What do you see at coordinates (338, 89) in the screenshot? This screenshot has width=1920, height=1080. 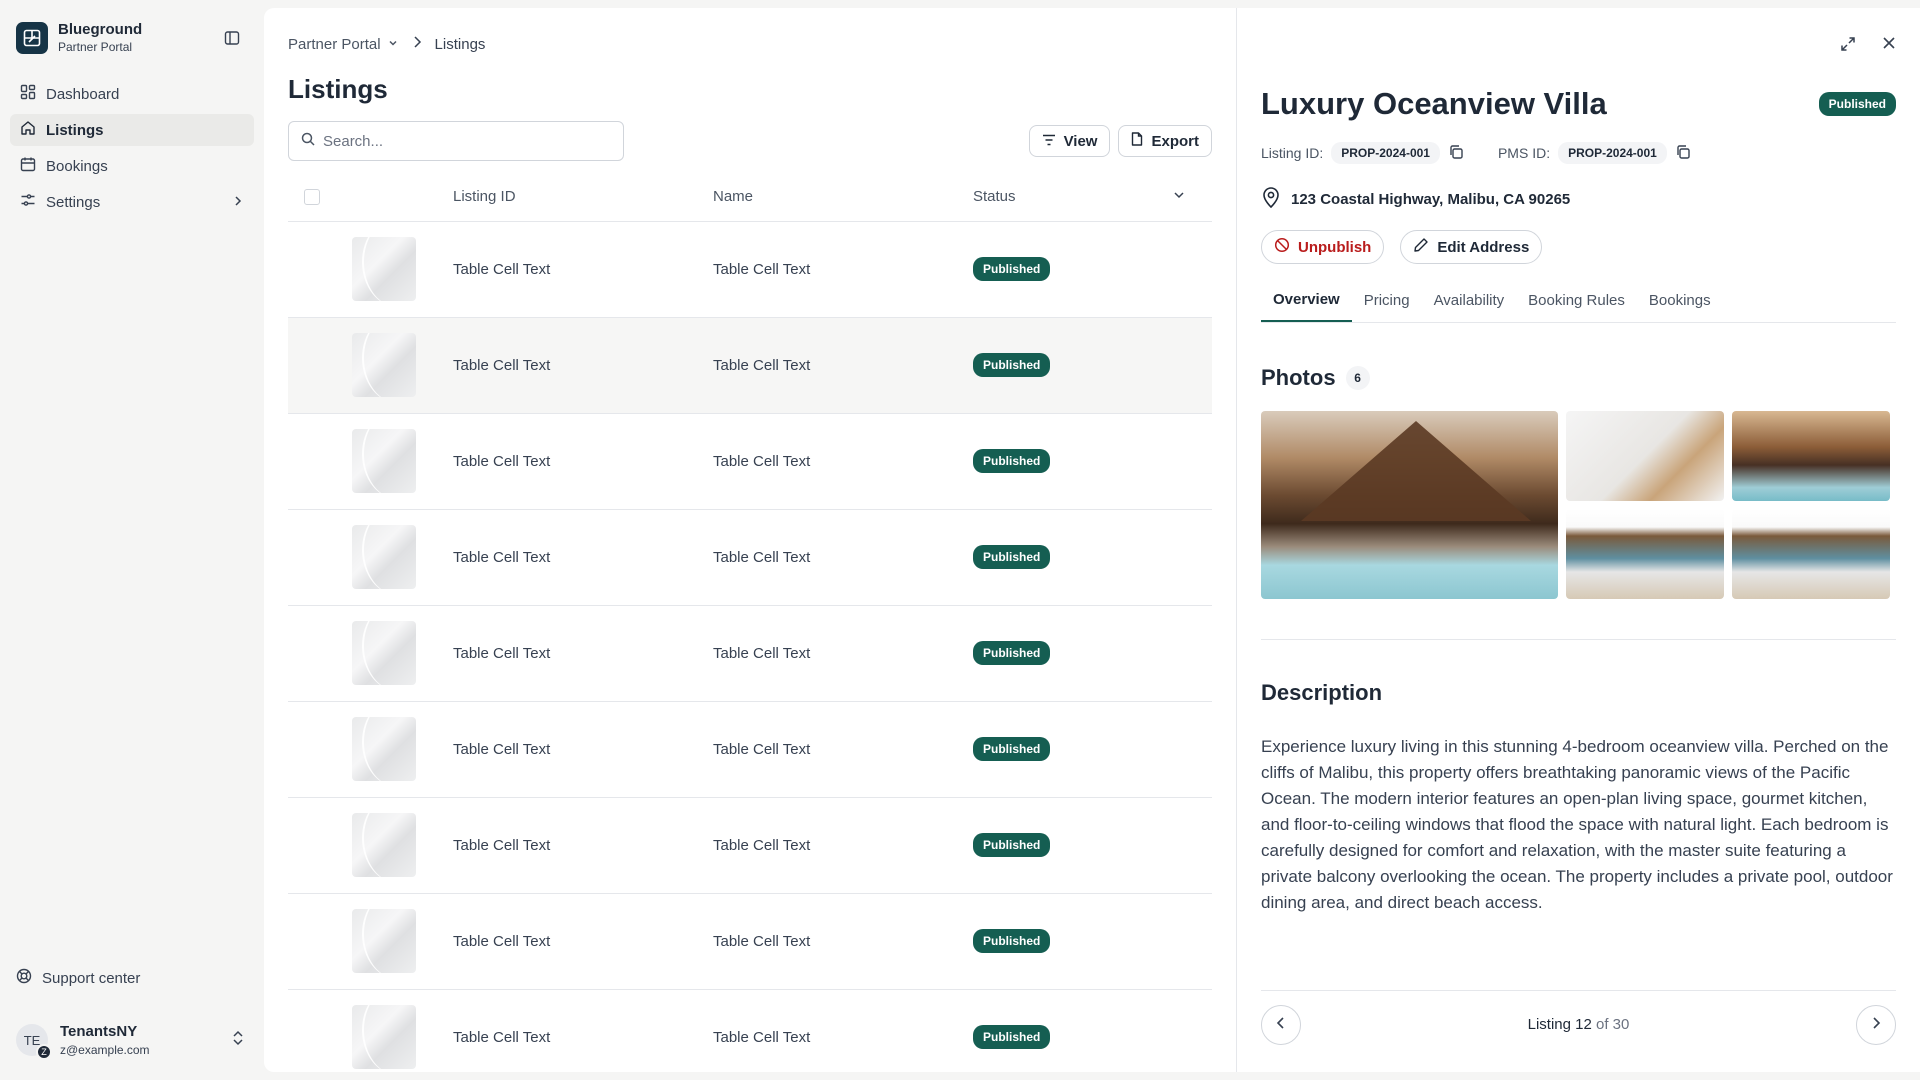 I see `page-title: Listings` at bounding box center [338, 89].